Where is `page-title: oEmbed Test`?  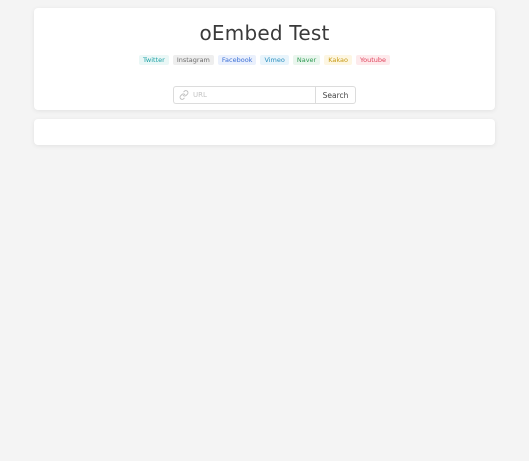 page-title: oEmbed Test is located at coordinates (264, 33).